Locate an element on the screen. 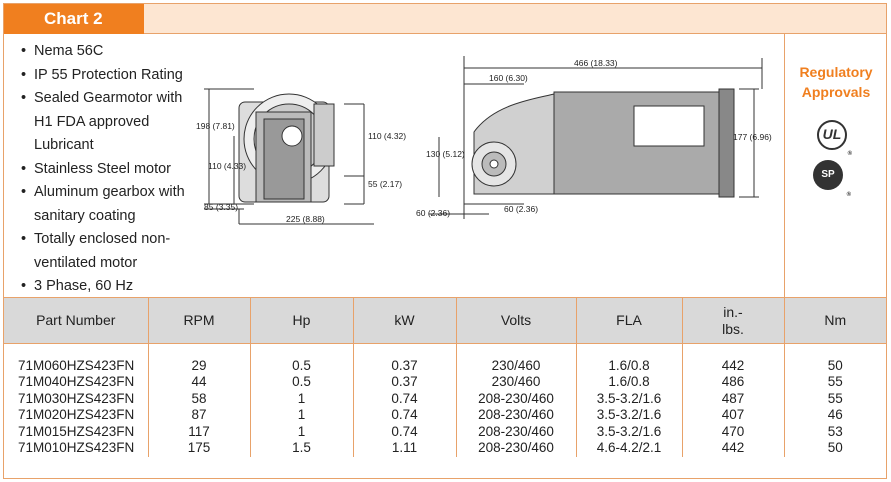 This screenshot has width=891, height=482. cell-part-number: 71M020HZS423FN is located at coordinates (76, 415).